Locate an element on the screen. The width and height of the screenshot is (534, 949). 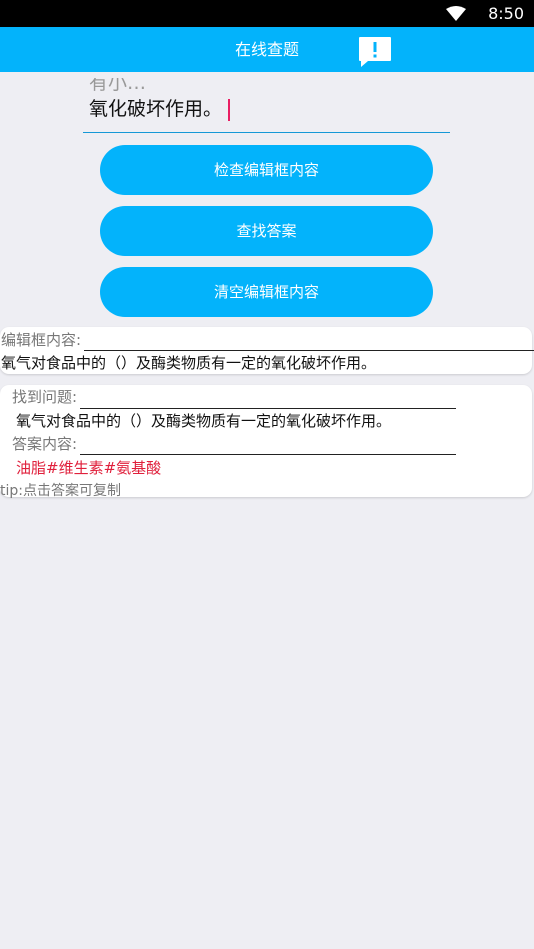
app-bar: 在线查题 is located at coordinates (267, 49).